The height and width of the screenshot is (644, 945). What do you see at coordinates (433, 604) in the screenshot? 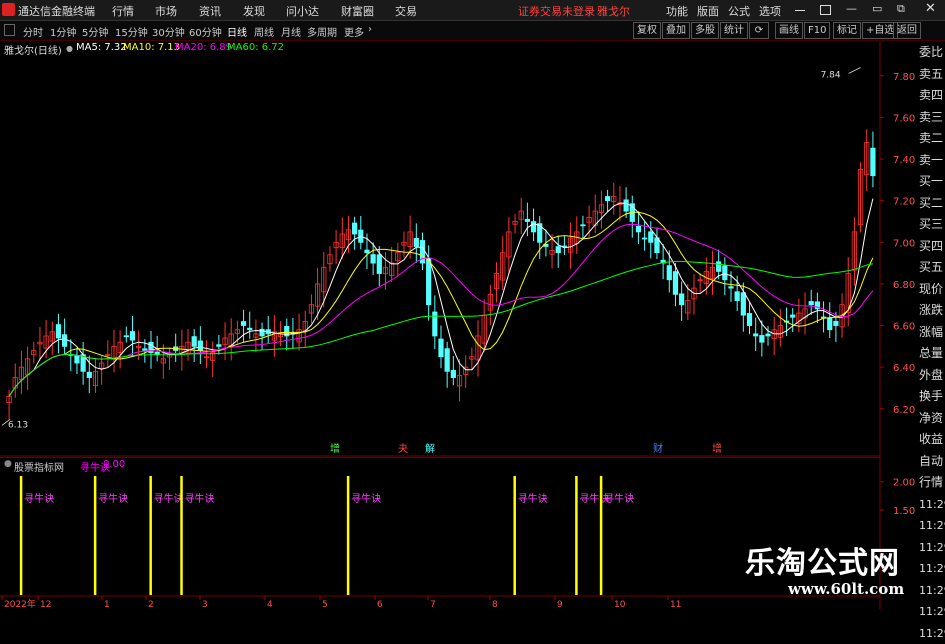
I see `date-tick-label: 7` at bounding box center [433, 604].